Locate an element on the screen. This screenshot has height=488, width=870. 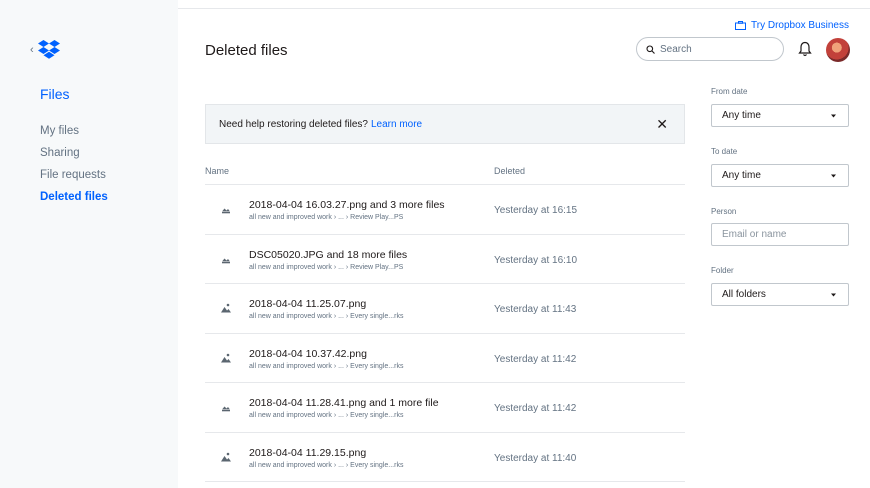
file-name: 2018-04-04 11.28.41.png and 1 more file is located at coordinates (344, 403).